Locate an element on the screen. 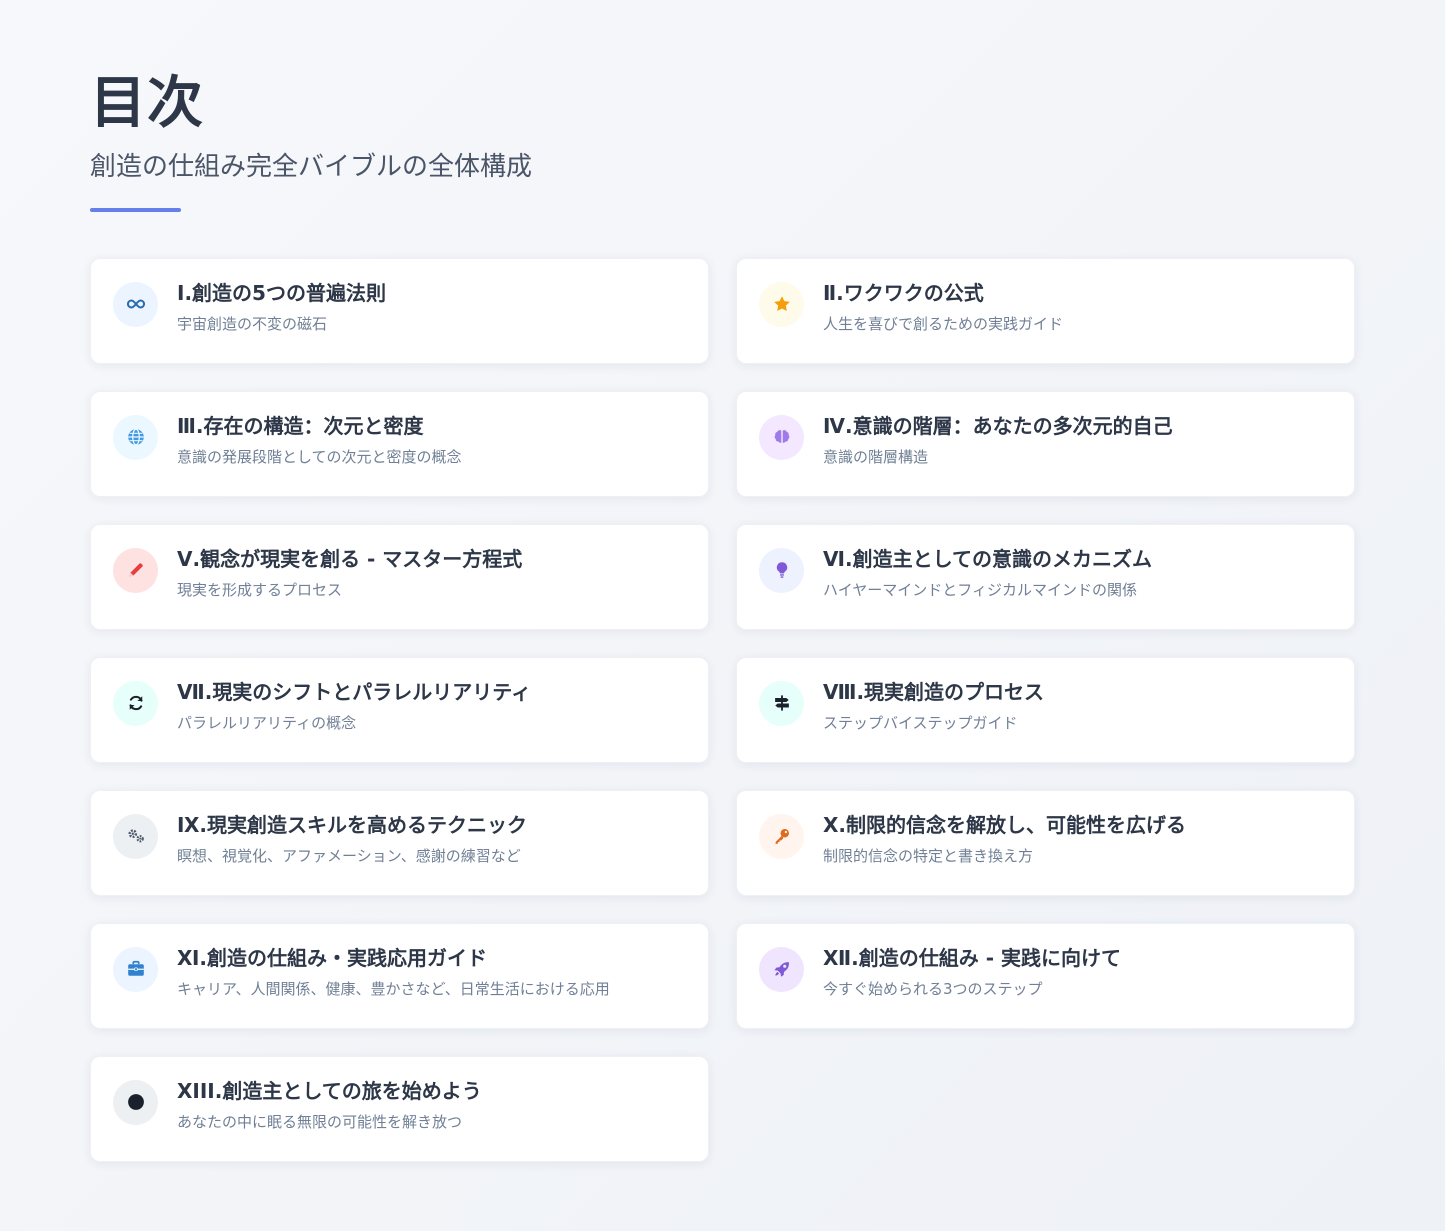 This screenshot has height=1231, width=1445. toc-card-2: Ⅱ.ワクワクの公式 人生を喜びで創るための実践ガイド is located at coordinates (1045, 311).